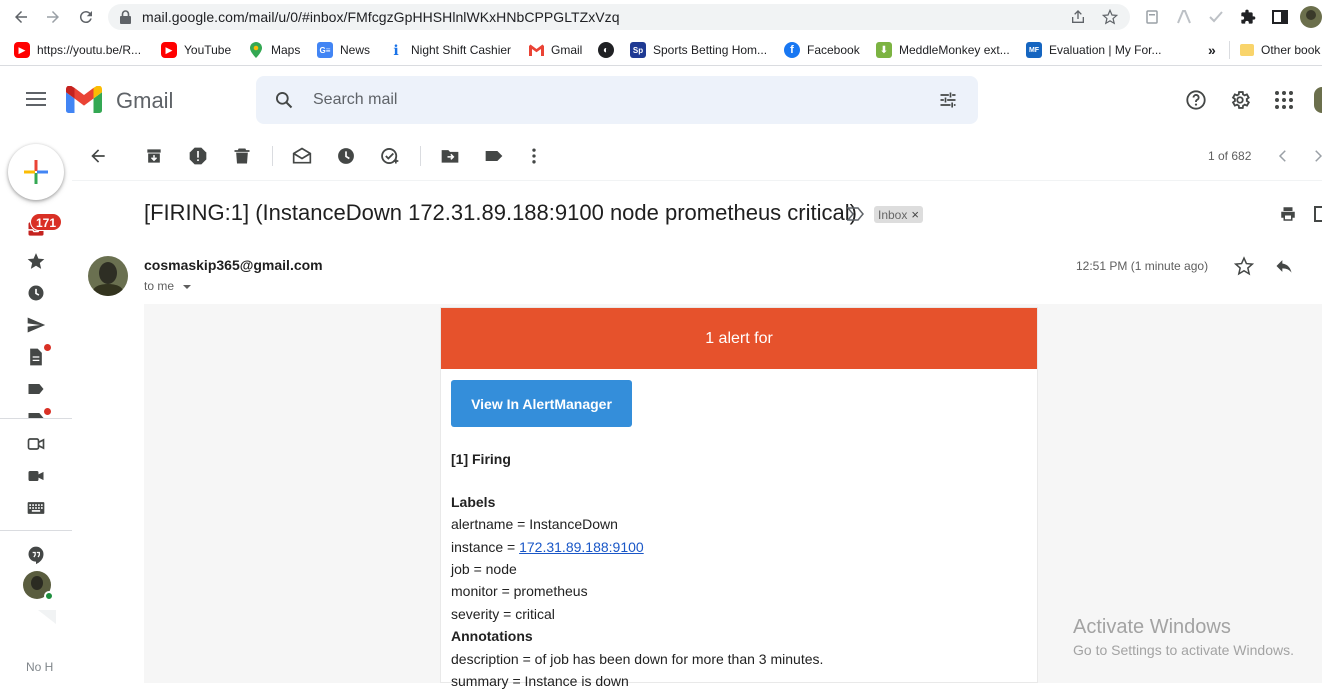 The width and height of the screenshot is (1322, 689). Describe the element at coordinates (1240, 100) in the screenshot. I see `settings-gear-icon` at that location.